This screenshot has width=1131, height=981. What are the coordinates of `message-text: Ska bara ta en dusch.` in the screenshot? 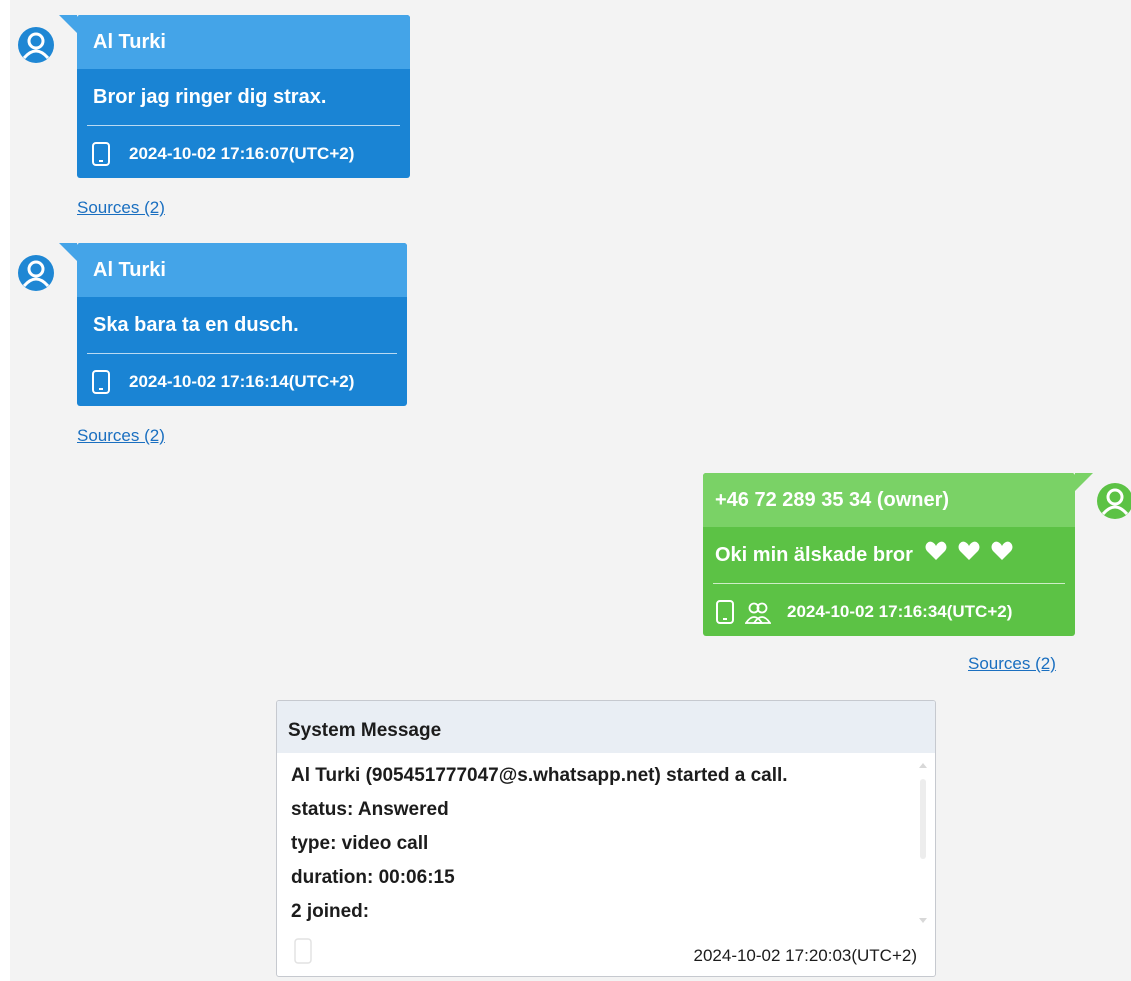 It's located at (196, 325).